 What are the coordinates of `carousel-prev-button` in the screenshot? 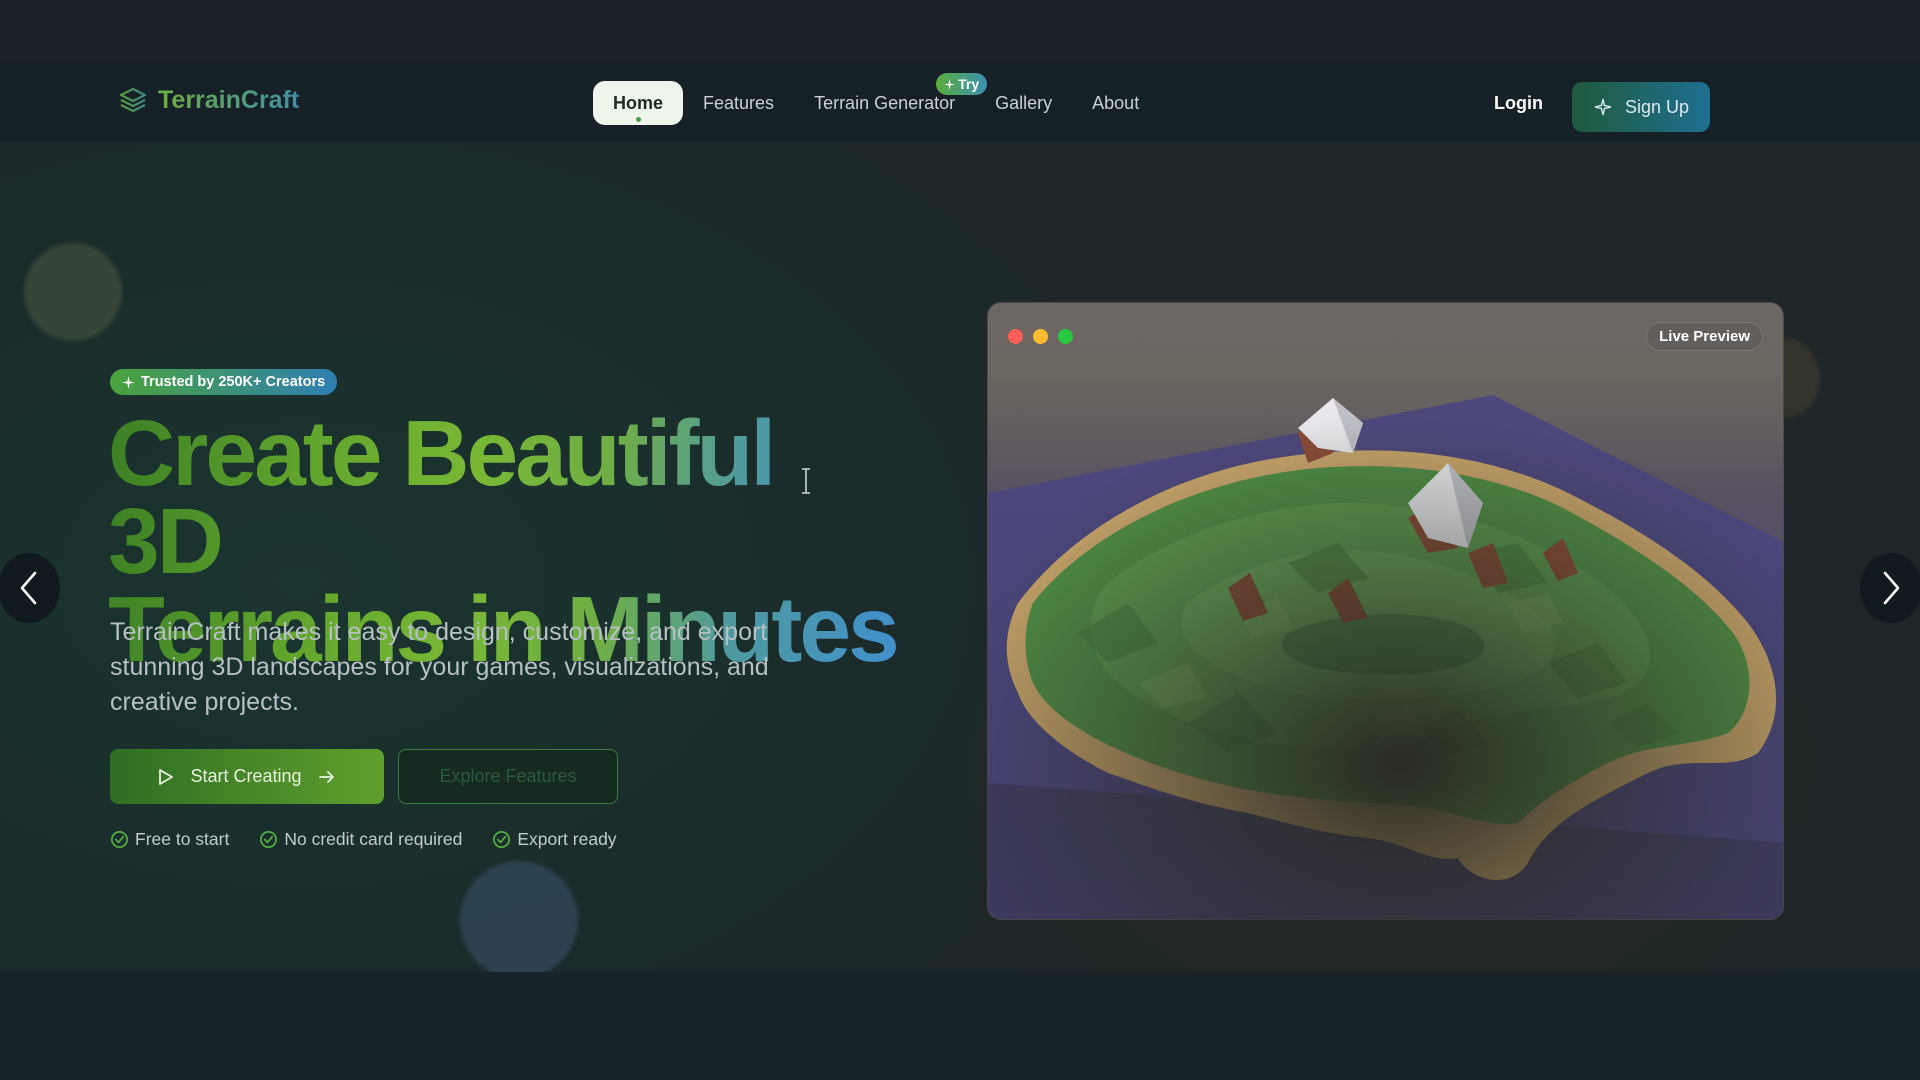 It's located at (30, 588).